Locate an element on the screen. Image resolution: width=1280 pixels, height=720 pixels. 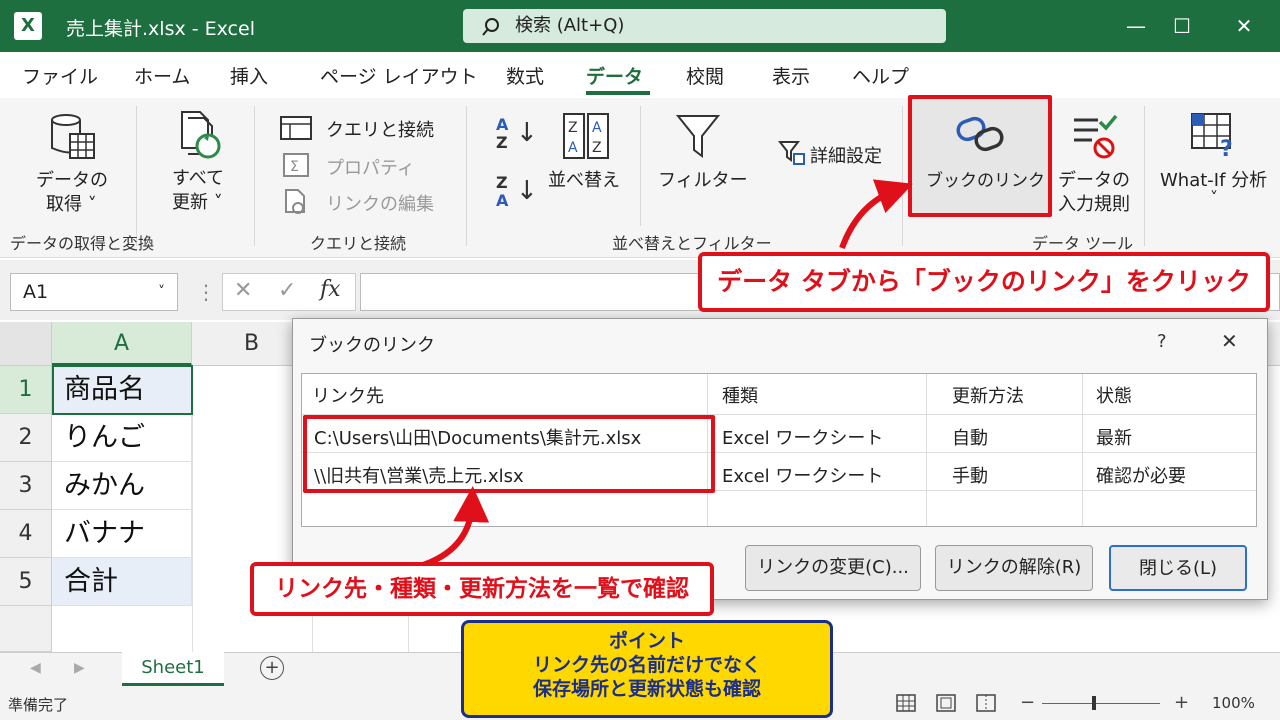
arrow-to-link-paths is located at coordinates (454, 527).